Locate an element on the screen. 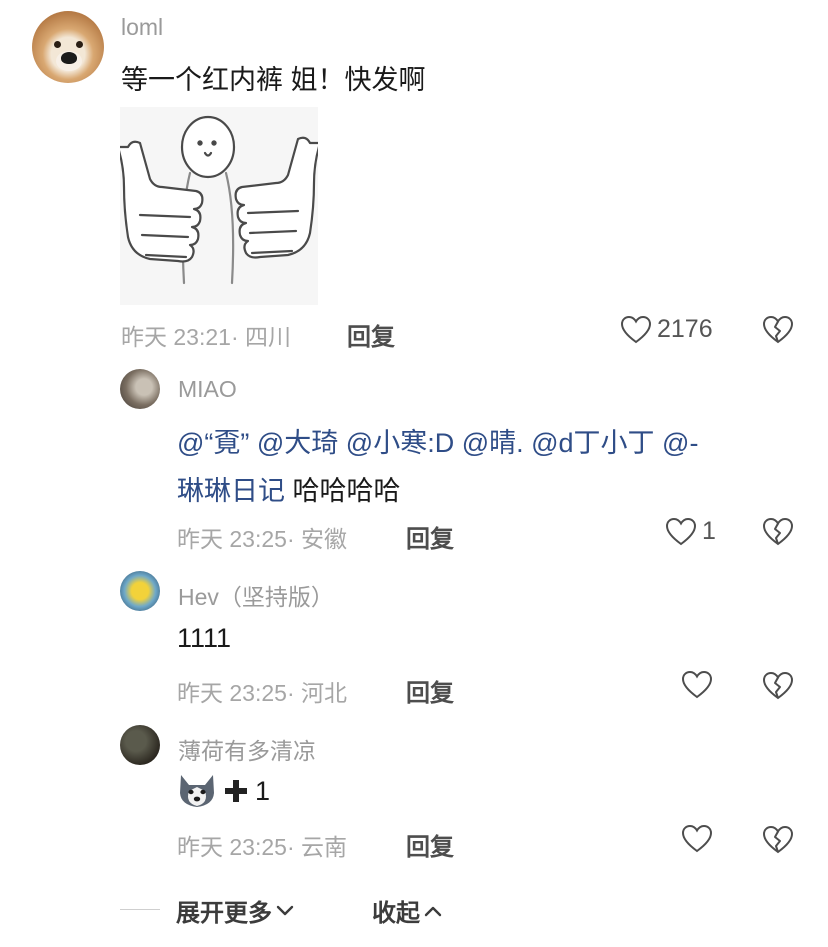 The image size is (828, 947). comment-text: 1111 is located at coordinates (204, 638).